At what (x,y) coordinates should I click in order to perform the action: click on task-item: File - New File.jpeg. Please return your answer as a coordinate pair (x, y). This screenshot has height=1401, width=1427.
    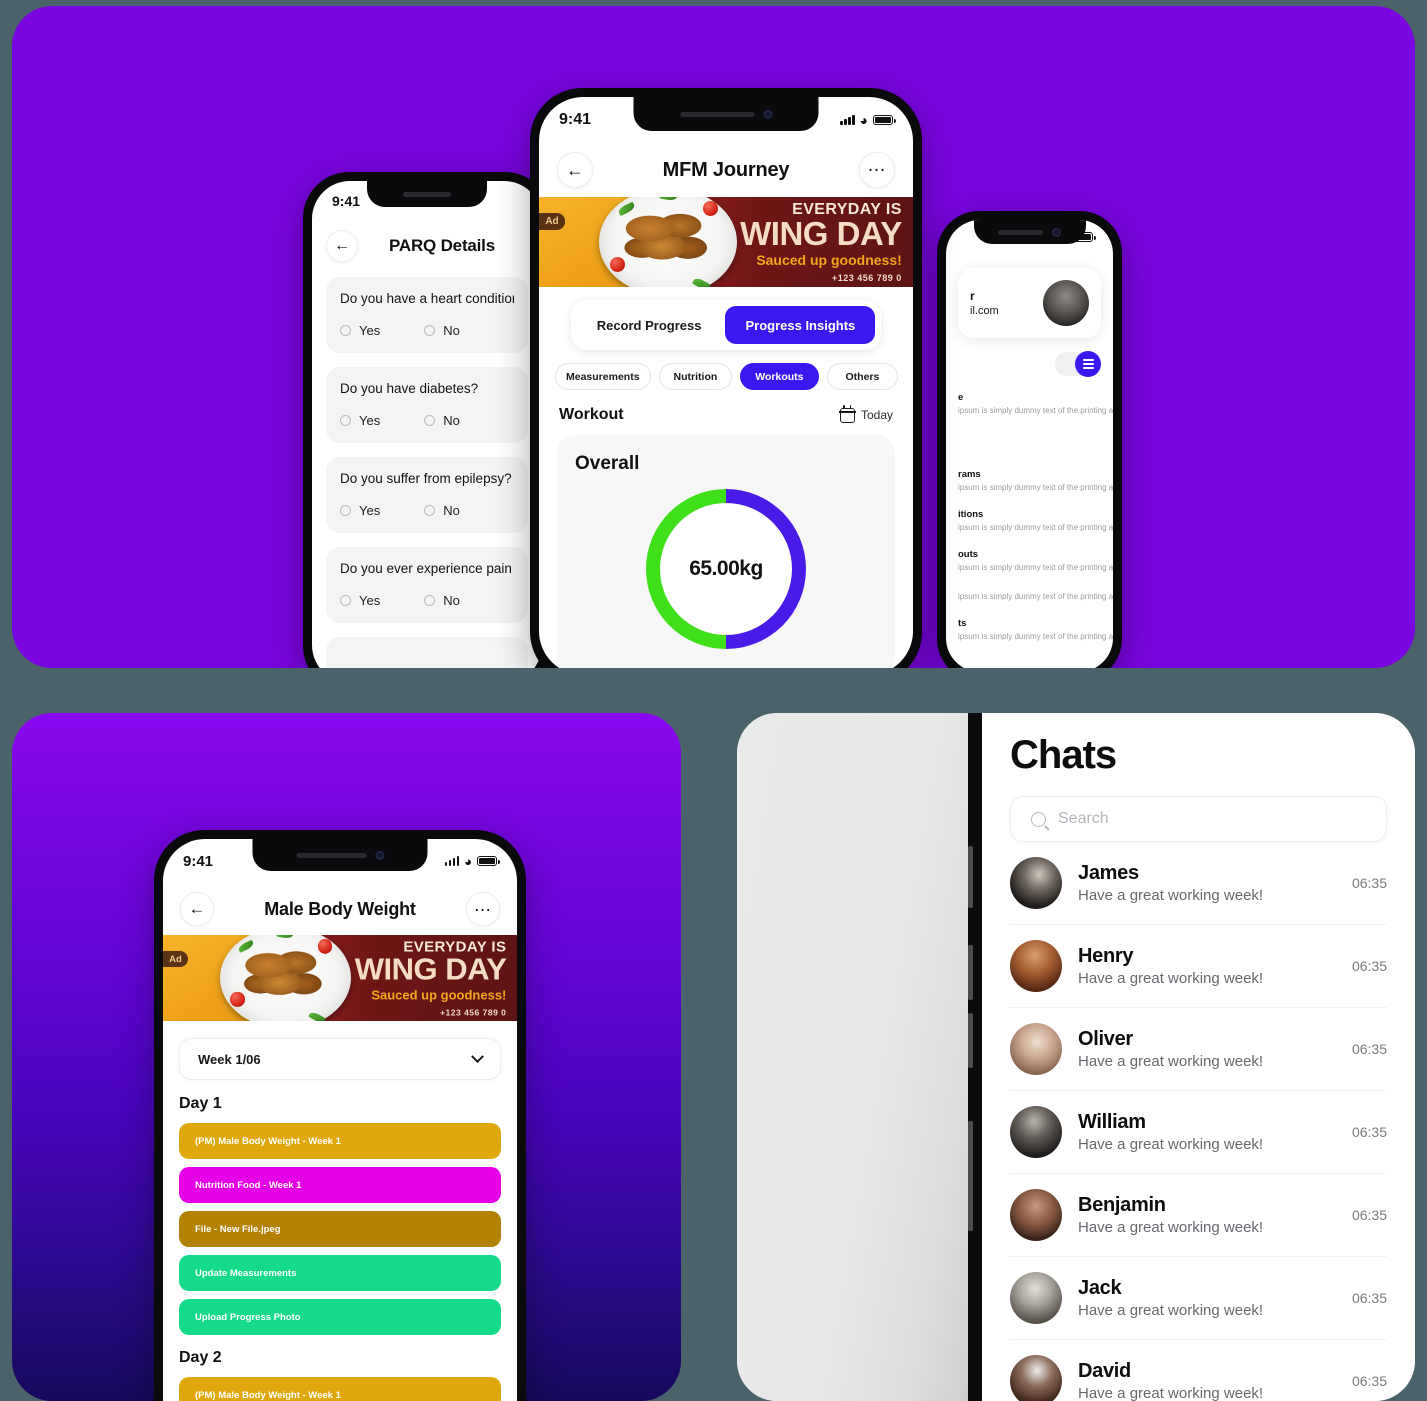
    Looking at the image, I should click on (340, 1229).